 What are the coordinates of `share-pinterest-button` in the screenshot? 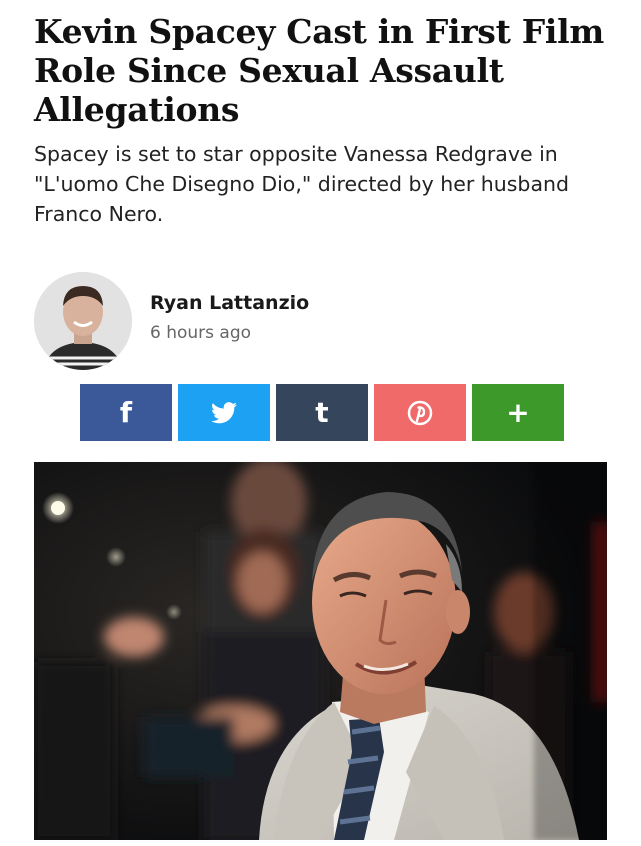 It's located at (420, 412).